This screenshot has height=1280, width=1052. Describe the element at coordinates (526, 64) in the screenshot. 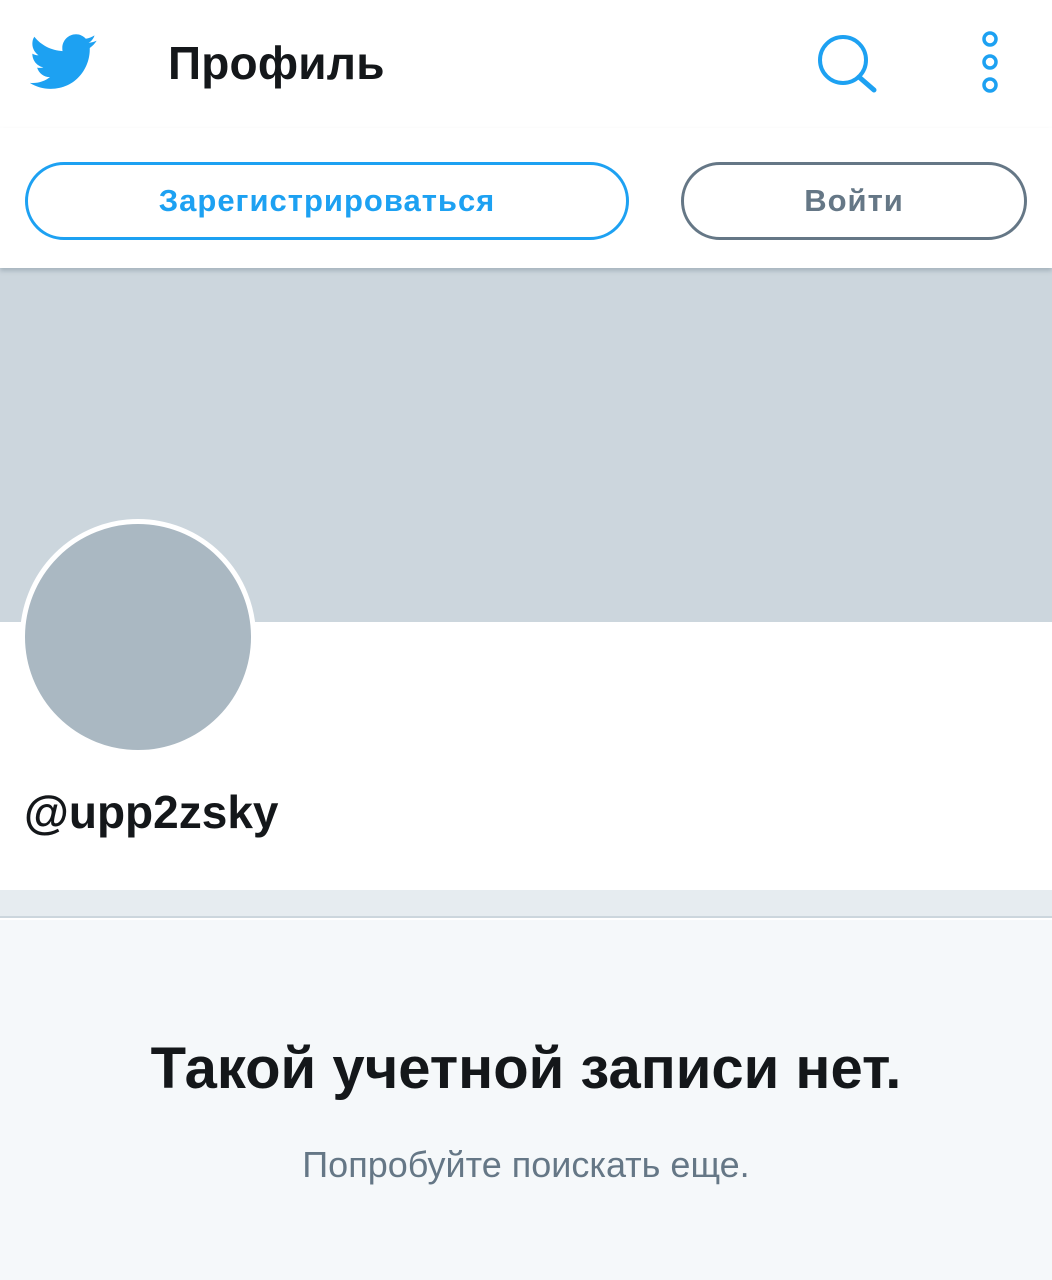

I see `top-bar: Профиль` at that location.